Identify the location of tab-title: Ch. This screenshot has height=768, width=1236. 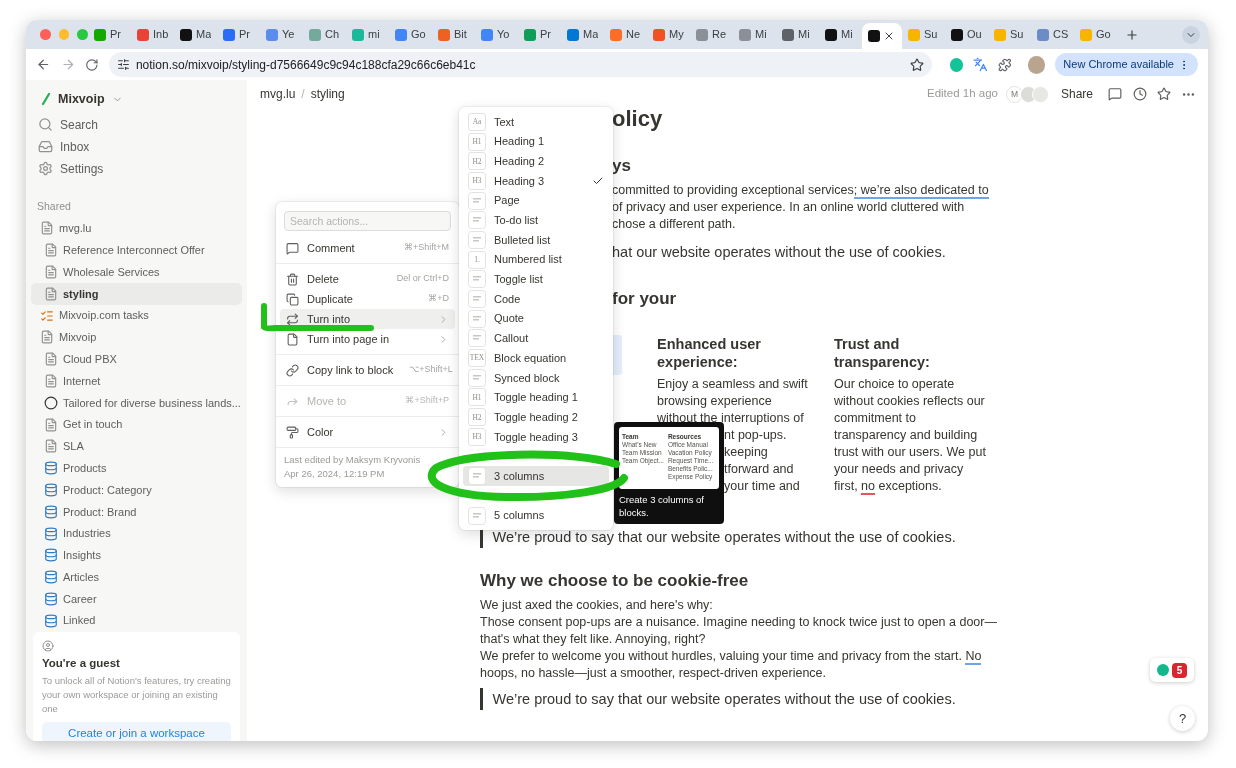
(332, 35).